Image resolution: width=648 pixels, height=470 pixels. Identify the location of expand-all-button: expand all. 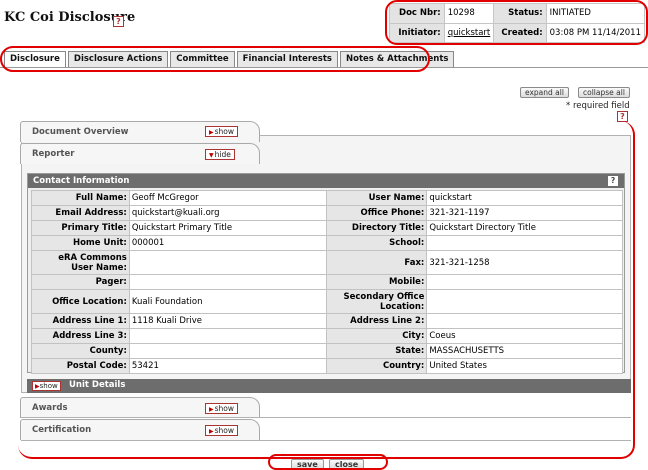
(544, 92).